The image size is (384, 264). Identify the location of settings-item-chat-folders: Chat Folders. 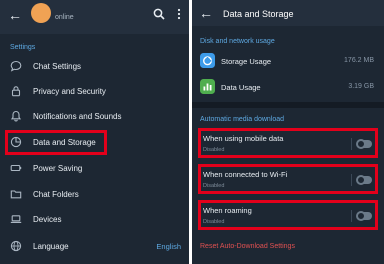
(94, 194).